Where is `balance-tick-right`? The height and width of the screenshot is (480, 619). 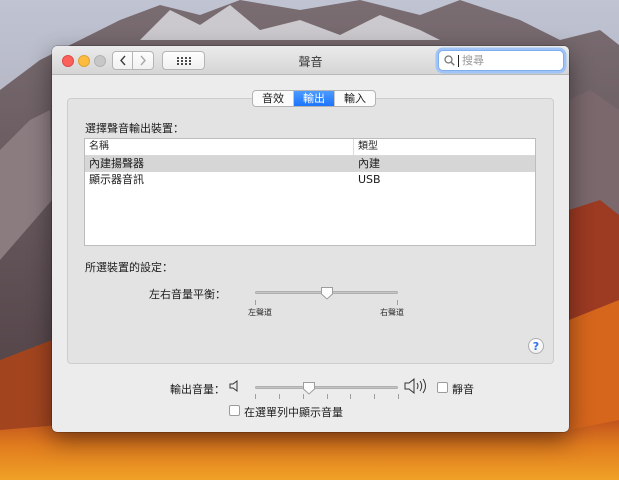
balance-tick-right is located at coordinates (397, 302).